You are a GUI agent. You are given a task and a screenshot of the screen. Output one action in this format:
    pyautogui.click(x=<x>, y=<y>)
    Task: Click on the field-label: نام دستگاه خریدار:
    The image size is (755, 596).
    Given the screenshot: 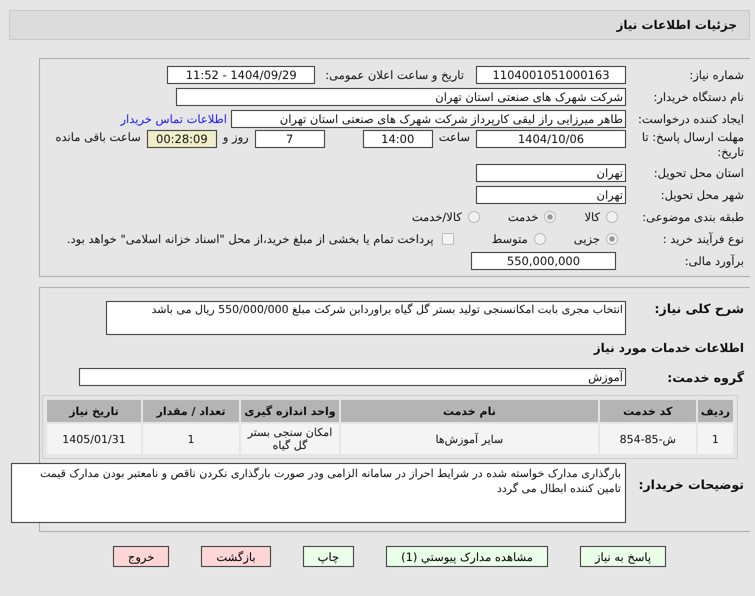 What is the action you would take?
    pyautogui.click(x=698, y=97)
    